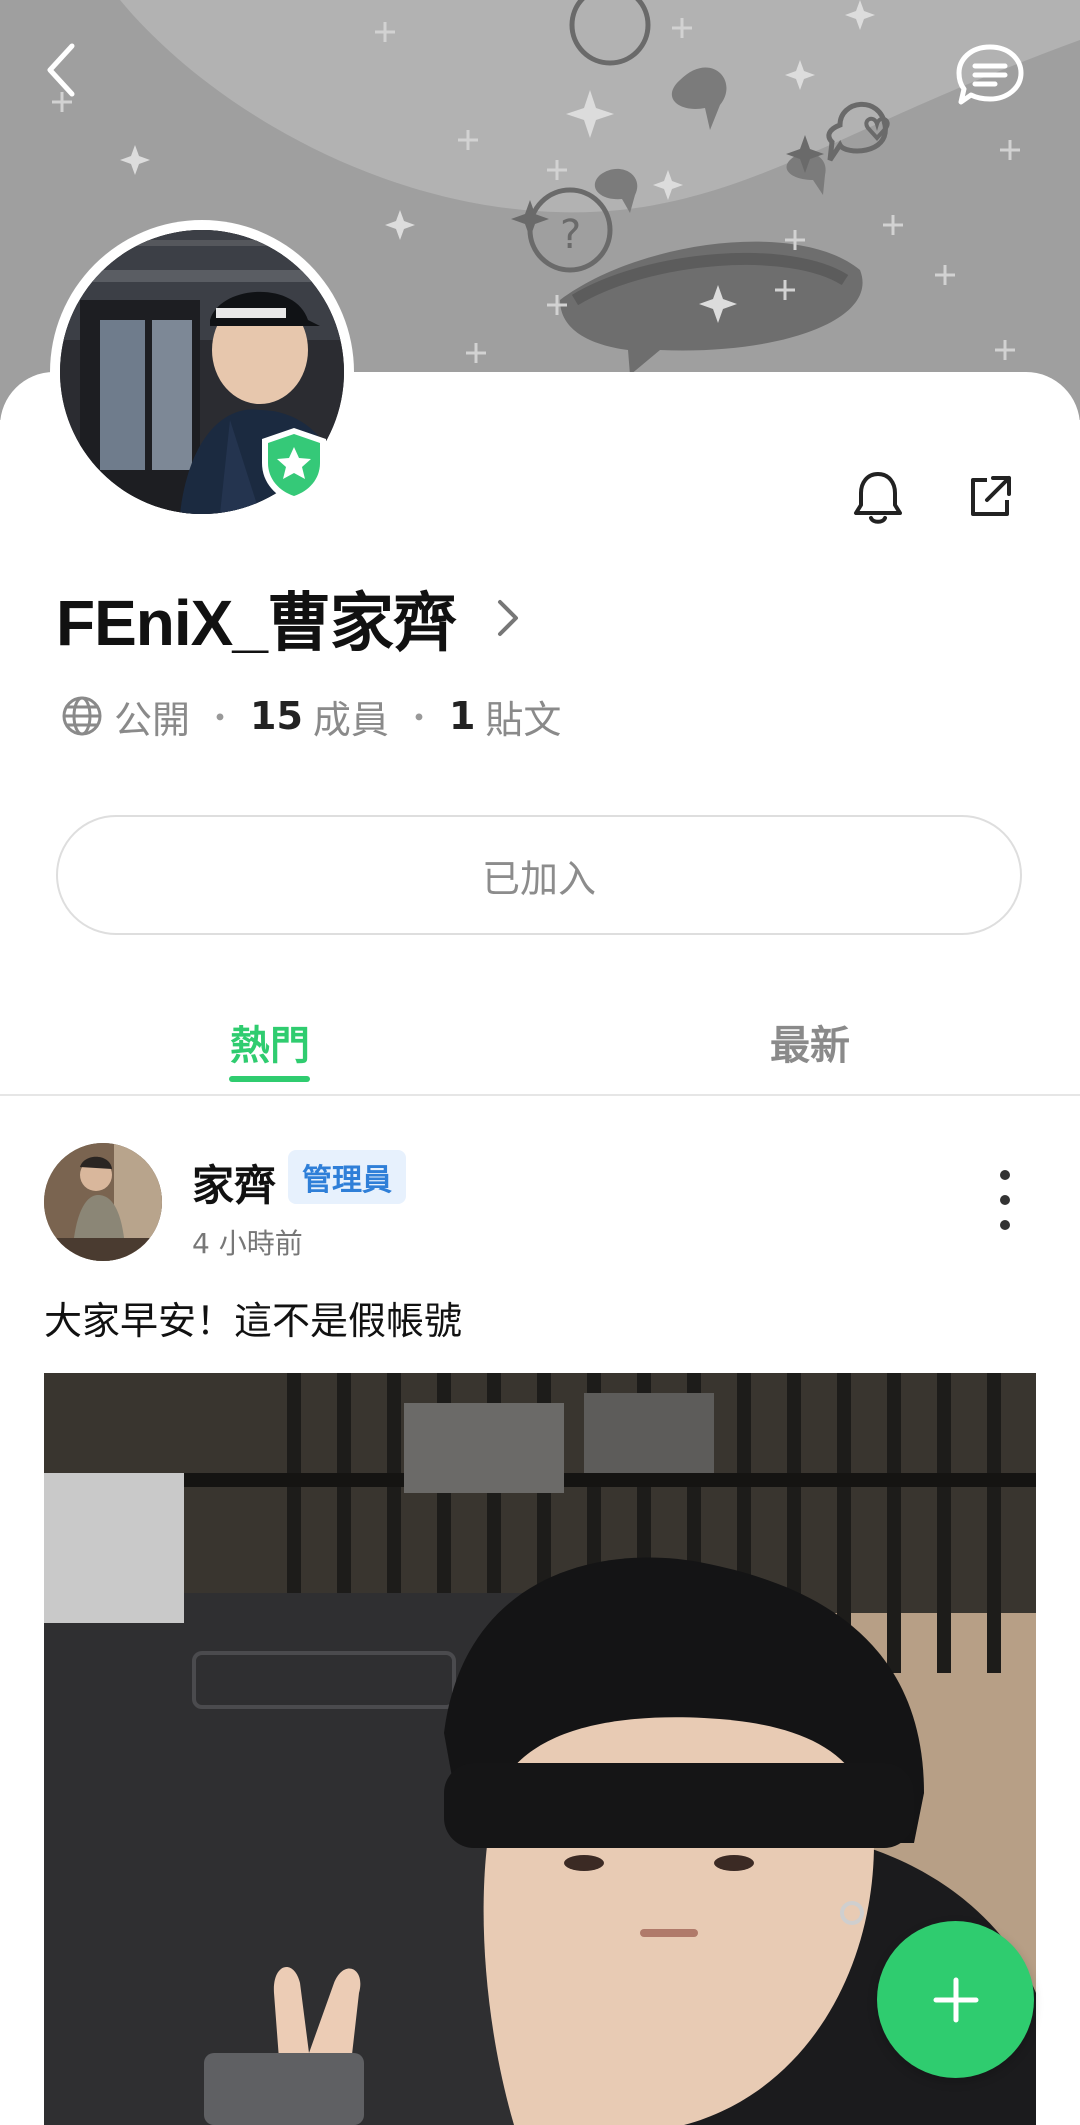 The image size is (1080, 2125). What do you see at coordinates (539, 875) in the screenshot?
I see `joined-button: 已加入` at bounding box center [539, 875].